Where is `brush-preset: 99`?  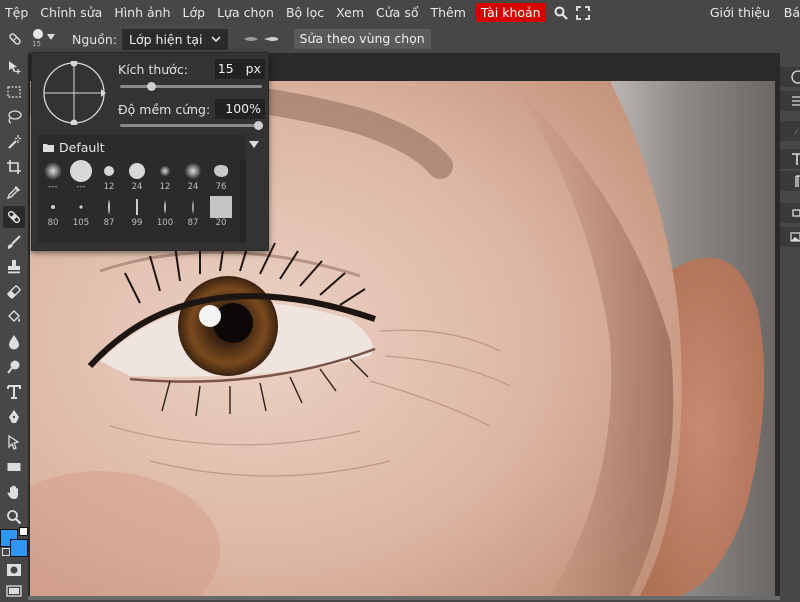 brush-preset: 99 is located at coordinates (137, 215).